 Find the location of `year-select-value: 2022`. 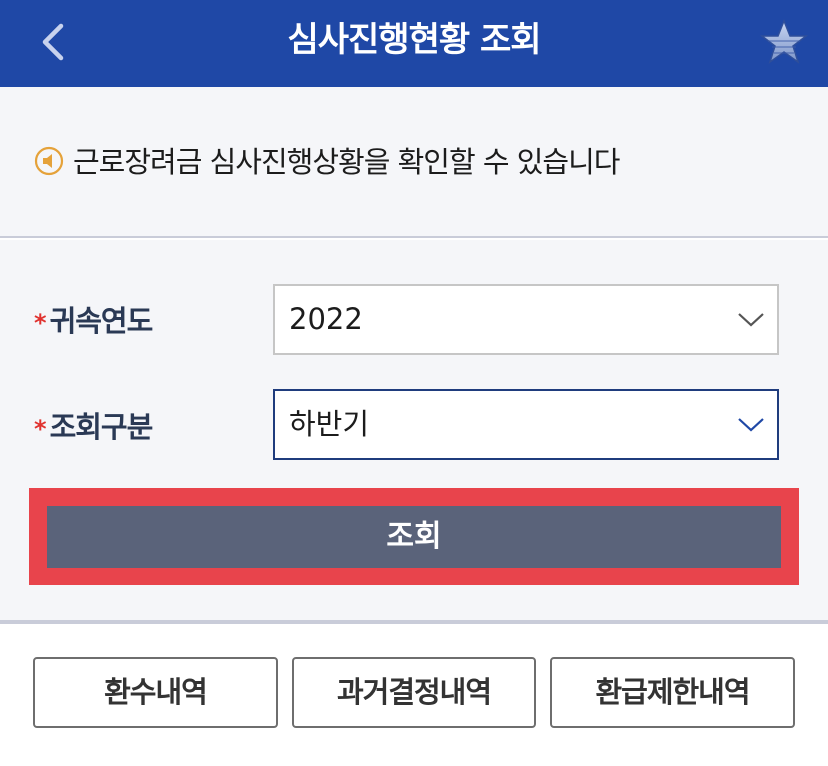

year-select-value: 2022 is located at coordinates (326, 319).